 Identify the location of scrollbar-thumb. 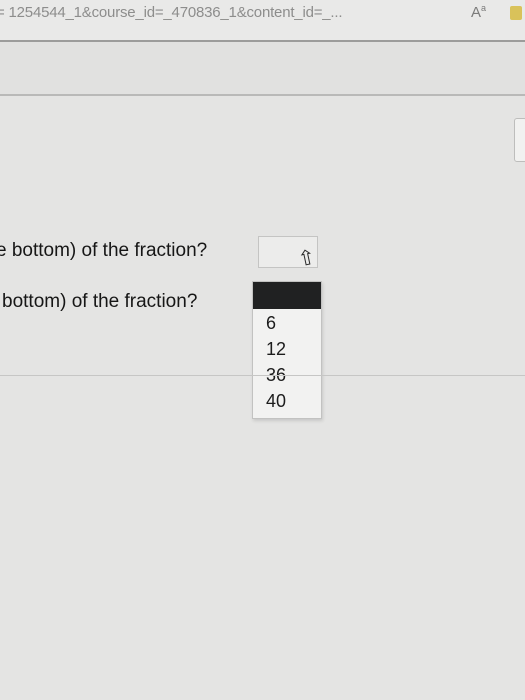
(519, 140).